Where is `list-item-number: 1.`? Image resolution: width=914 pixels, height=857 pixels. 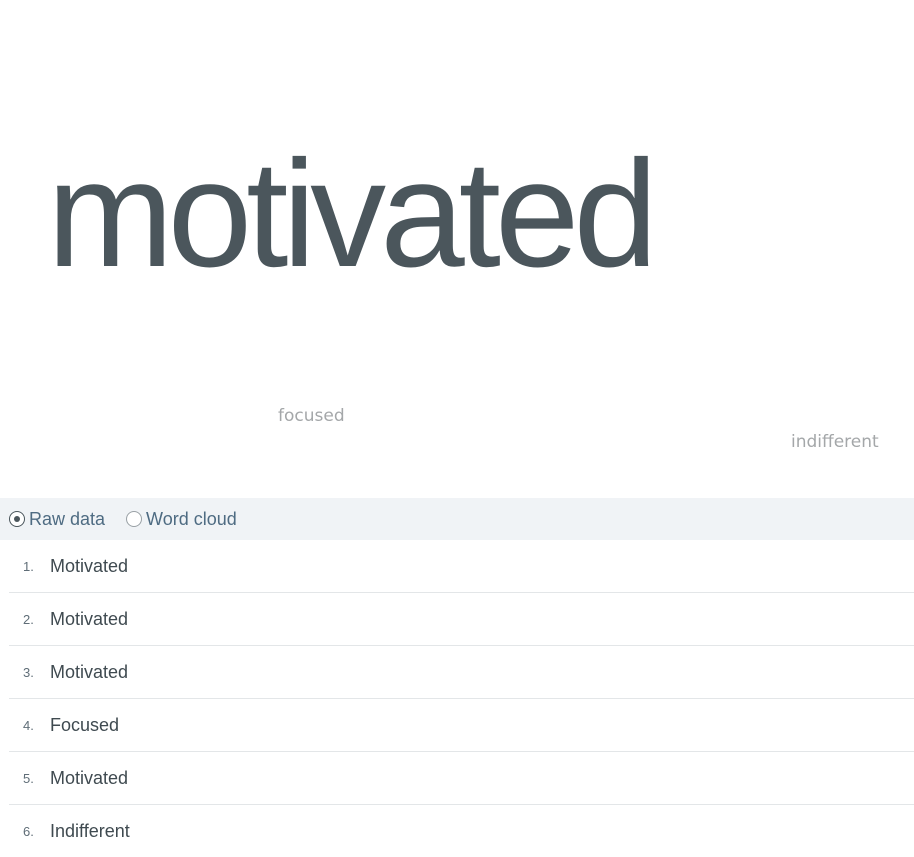
list-item-number: 1. is located at coordinates (28, 566).